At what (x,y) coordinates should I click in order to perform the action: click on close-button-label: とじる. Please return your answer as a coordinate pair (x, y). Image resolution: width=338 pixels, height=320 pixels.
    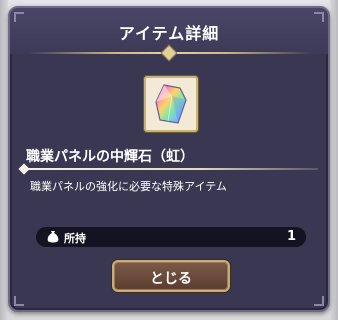
    Looking at the image, I should click on (171, 279).